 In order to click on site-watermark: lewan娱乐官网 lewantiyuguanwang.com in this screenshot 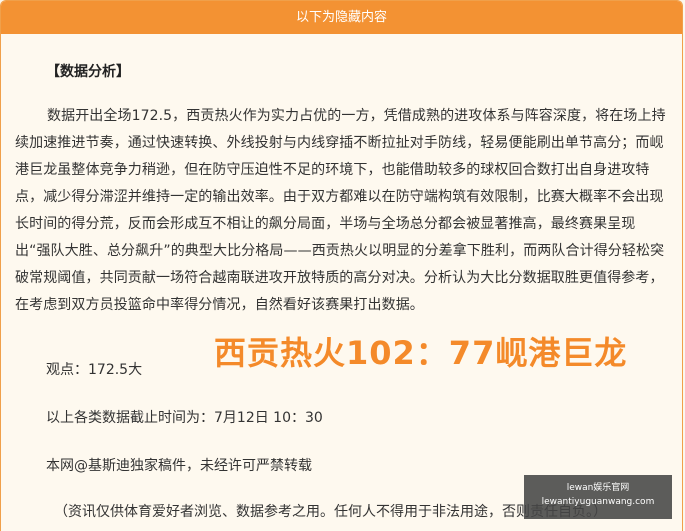, I will do `click(598, 497)`.